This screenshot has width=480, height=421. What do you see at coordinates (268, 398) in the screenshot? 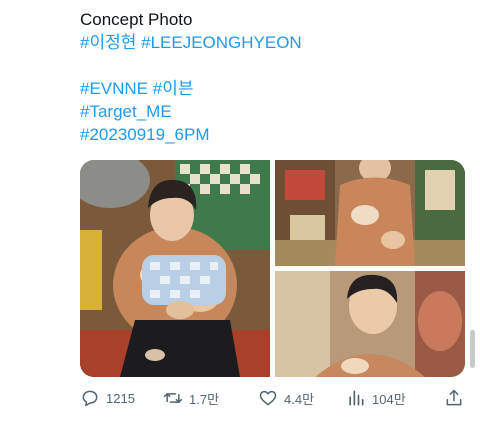
I see `heart-icon` at bounding box center [268, 398].